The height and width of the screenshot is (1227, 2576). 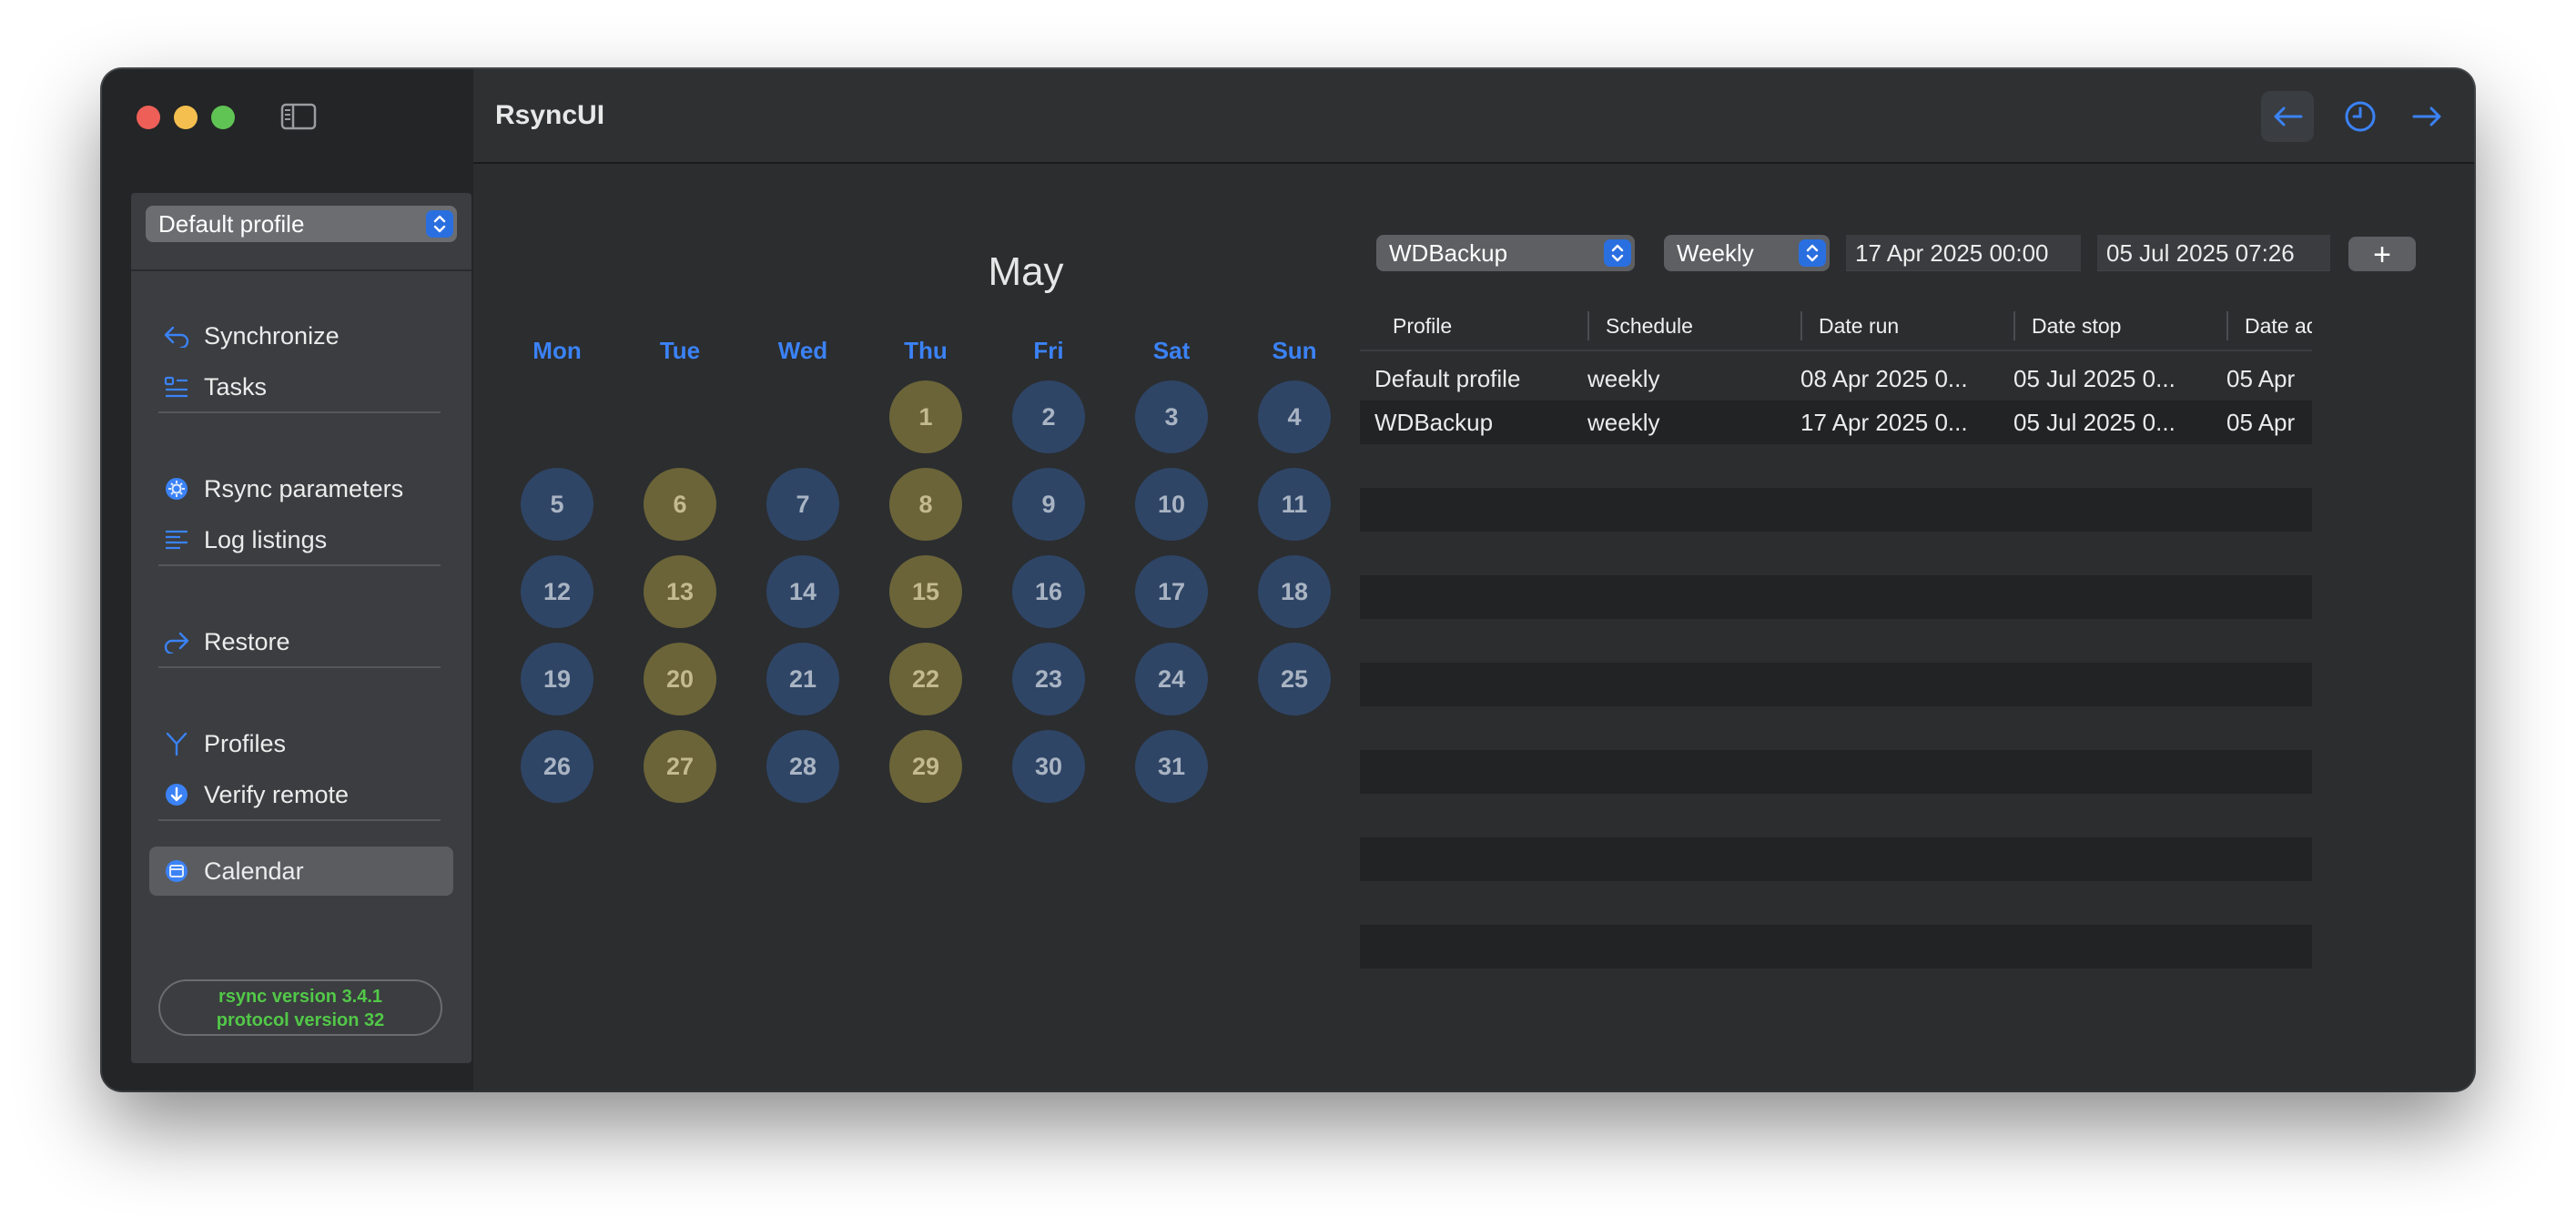 I want to click on calendar-day: 29, so click(x=925, y=766).